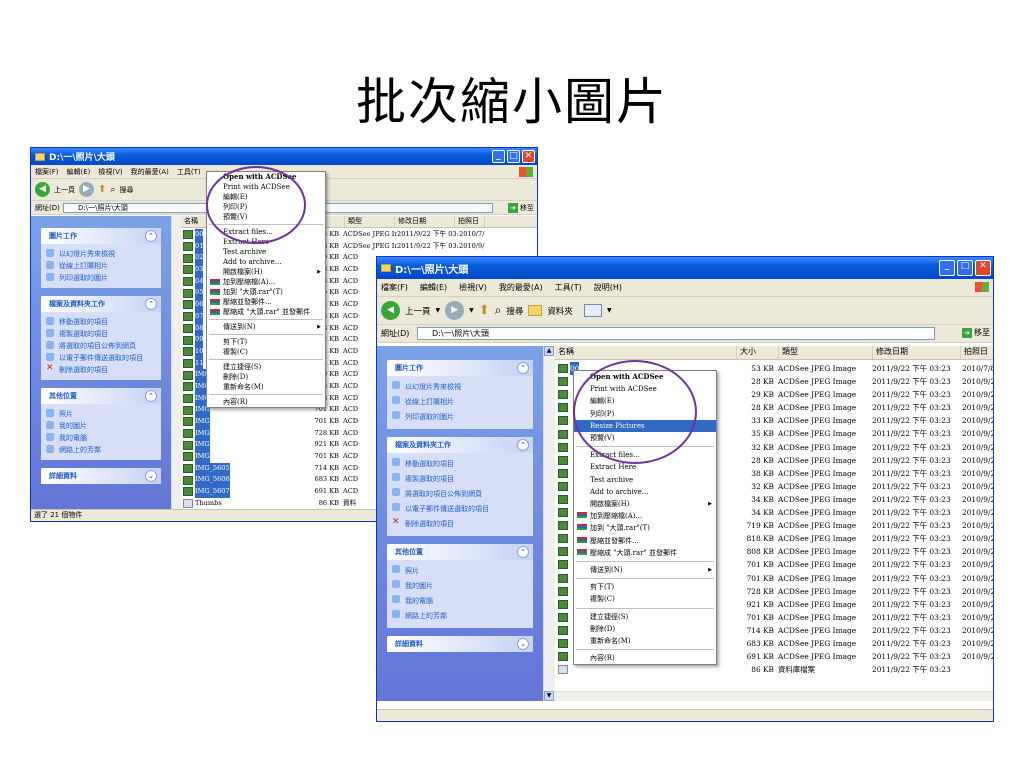  I want to click on context-menu-item: 刪除(D), so click(266, 377).